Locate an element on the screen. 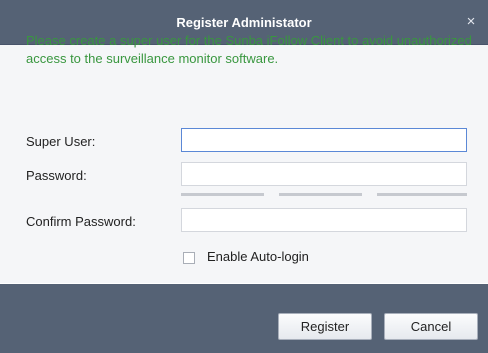  auto-login-label: Enable Auto-login is located at coordinates (258, 256).